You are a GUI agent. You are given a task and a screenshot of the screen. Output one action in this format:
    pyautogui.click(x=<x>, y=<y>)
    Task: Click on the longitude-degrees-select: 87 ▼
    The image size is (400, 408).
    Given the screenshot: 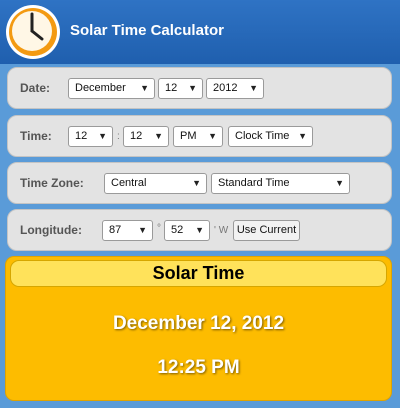 What is the action you would take?
    pyautogui.click(x=127, y=230)
    